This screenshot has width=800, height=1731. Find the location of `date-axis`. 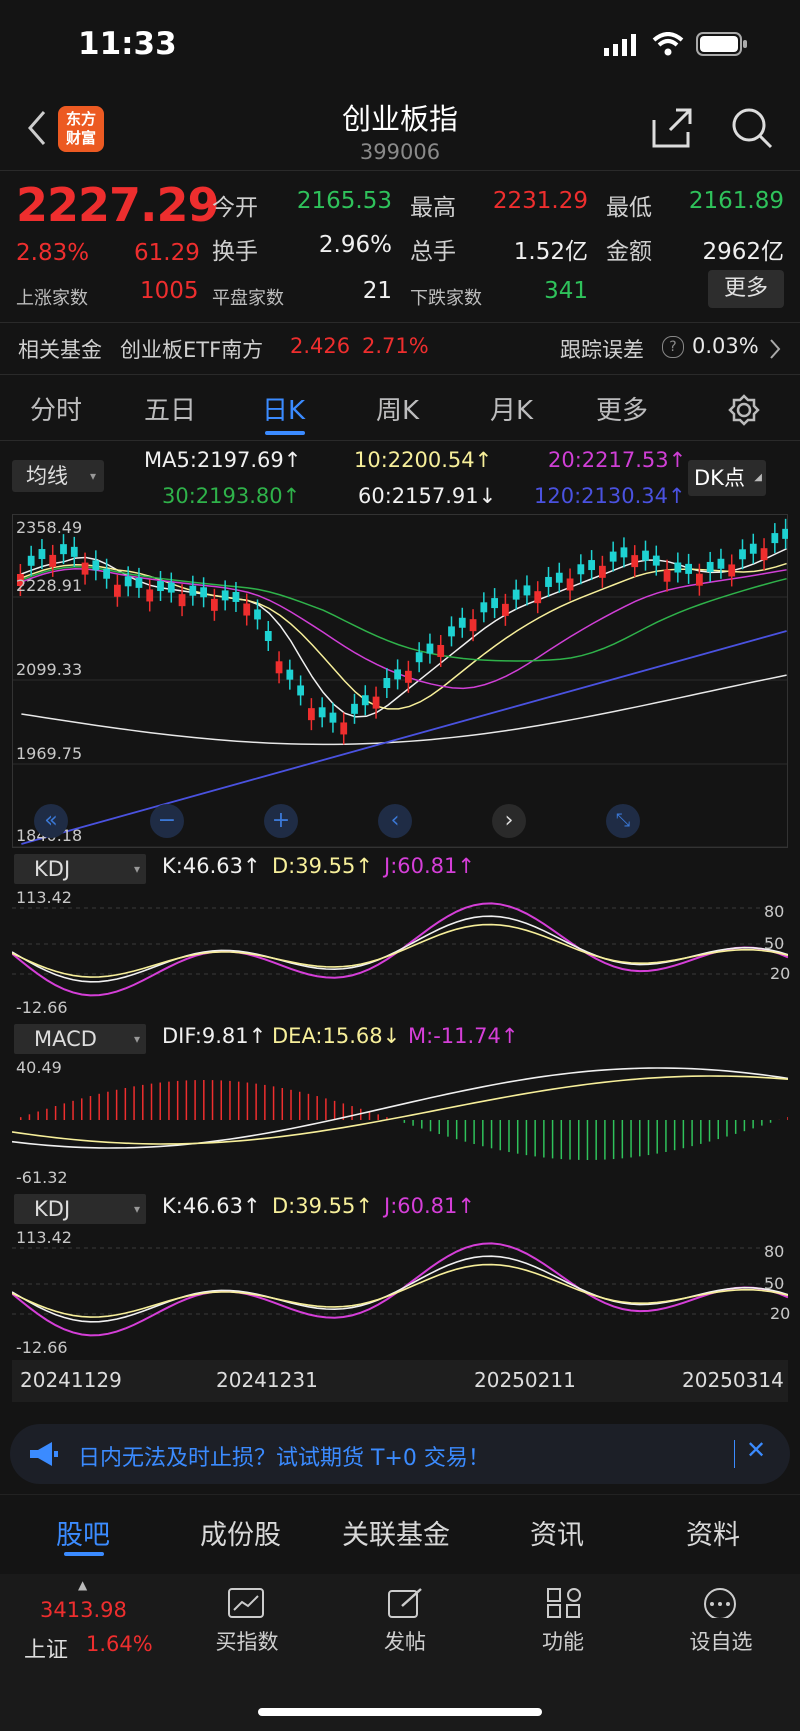

date-axis is located at coordinates (400, 1381).